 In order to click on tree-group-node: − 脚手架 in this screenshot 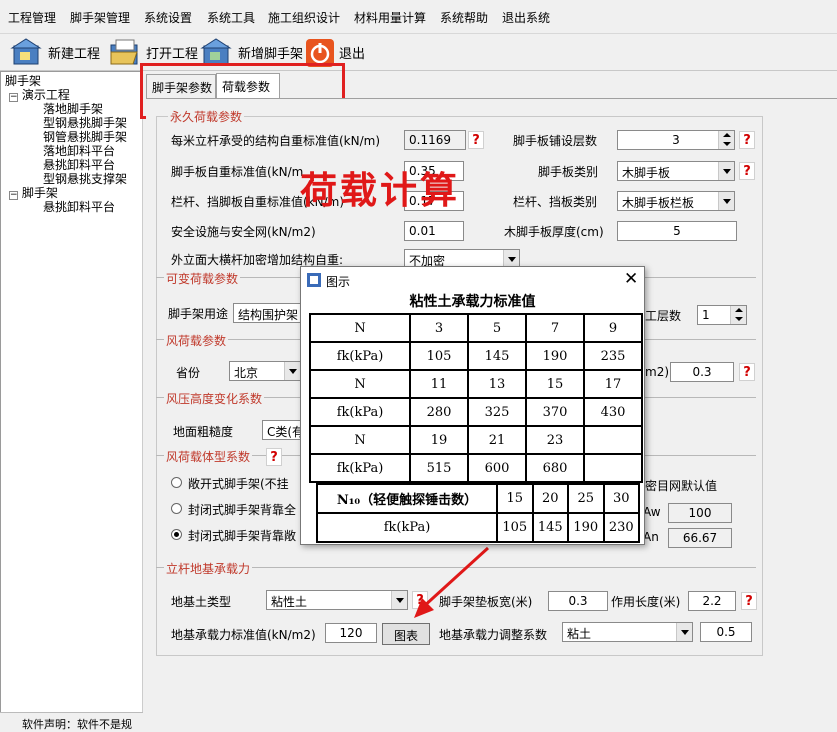, I will do `click(33, 193)`.